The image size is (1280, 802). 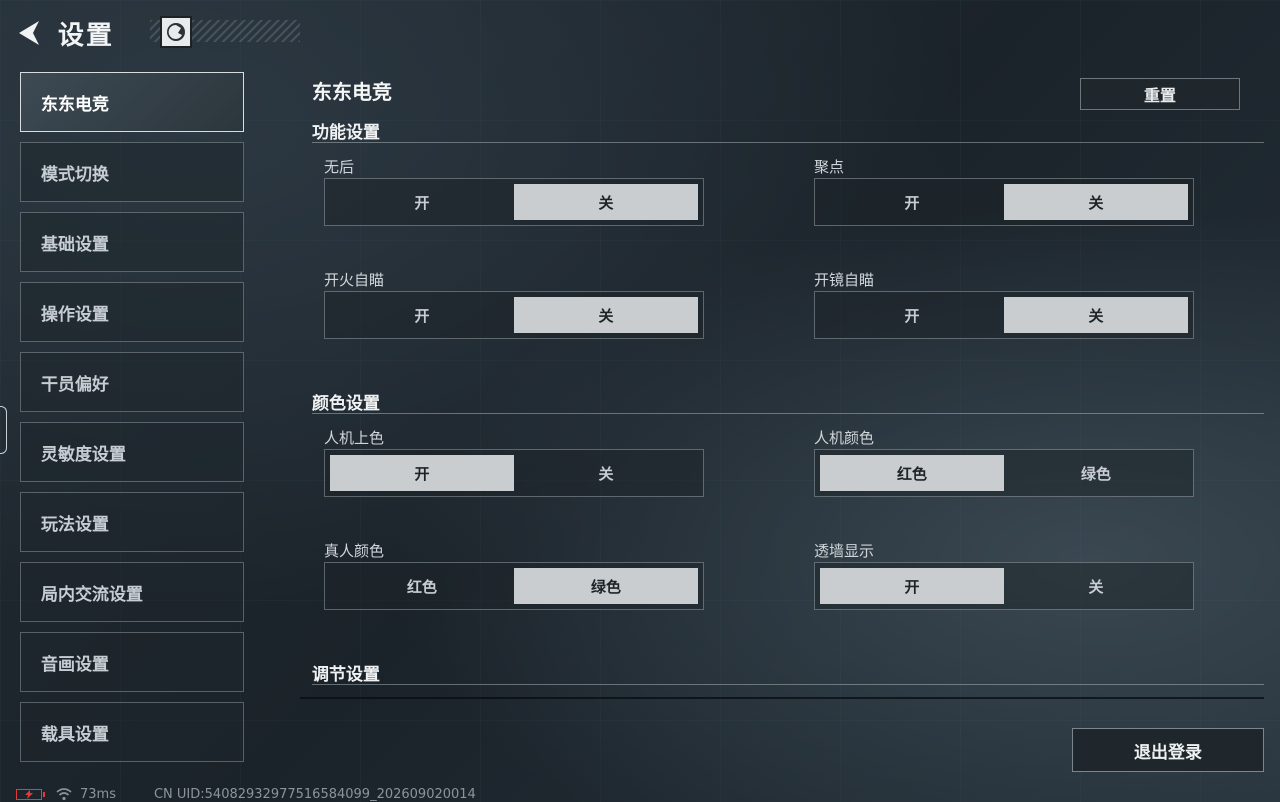 I want to click on logout-button: 退出登录, so click(x=1168, y=750).